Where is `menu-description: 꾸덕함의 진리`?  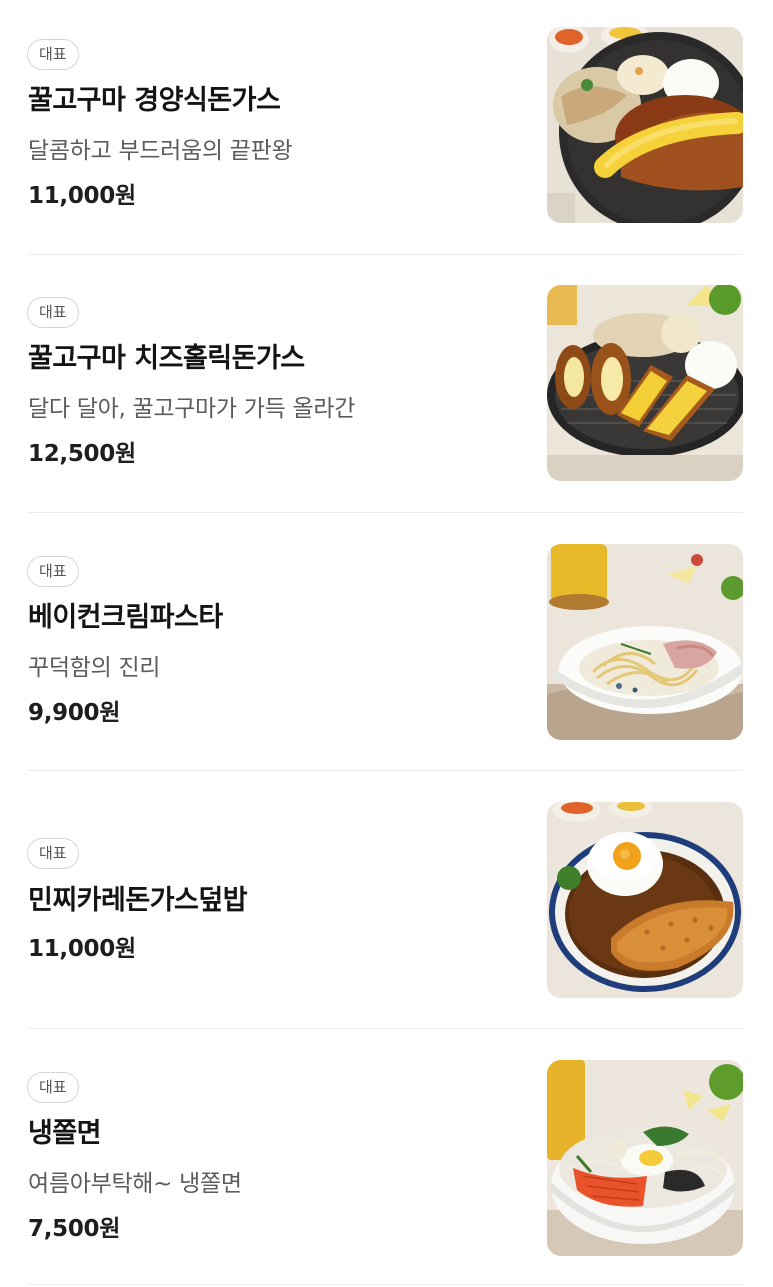
menu-description: 꾸덕함의 진리 is located at coordinates (94, 668).